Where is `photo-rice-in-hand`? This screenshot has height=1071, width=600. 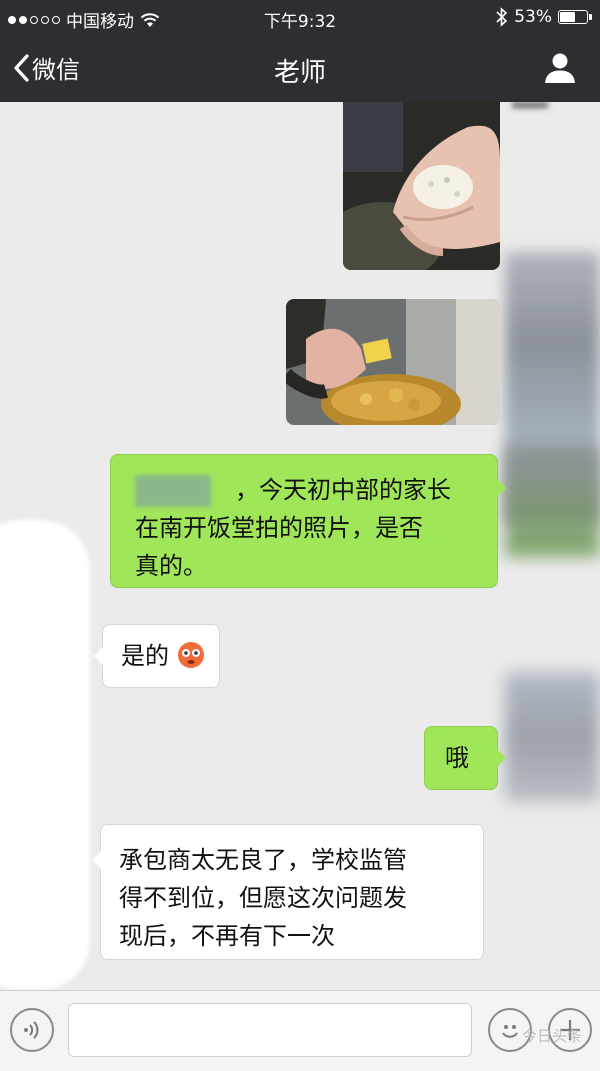
photo-rice-in-hand is located at coordinates (421, 186).